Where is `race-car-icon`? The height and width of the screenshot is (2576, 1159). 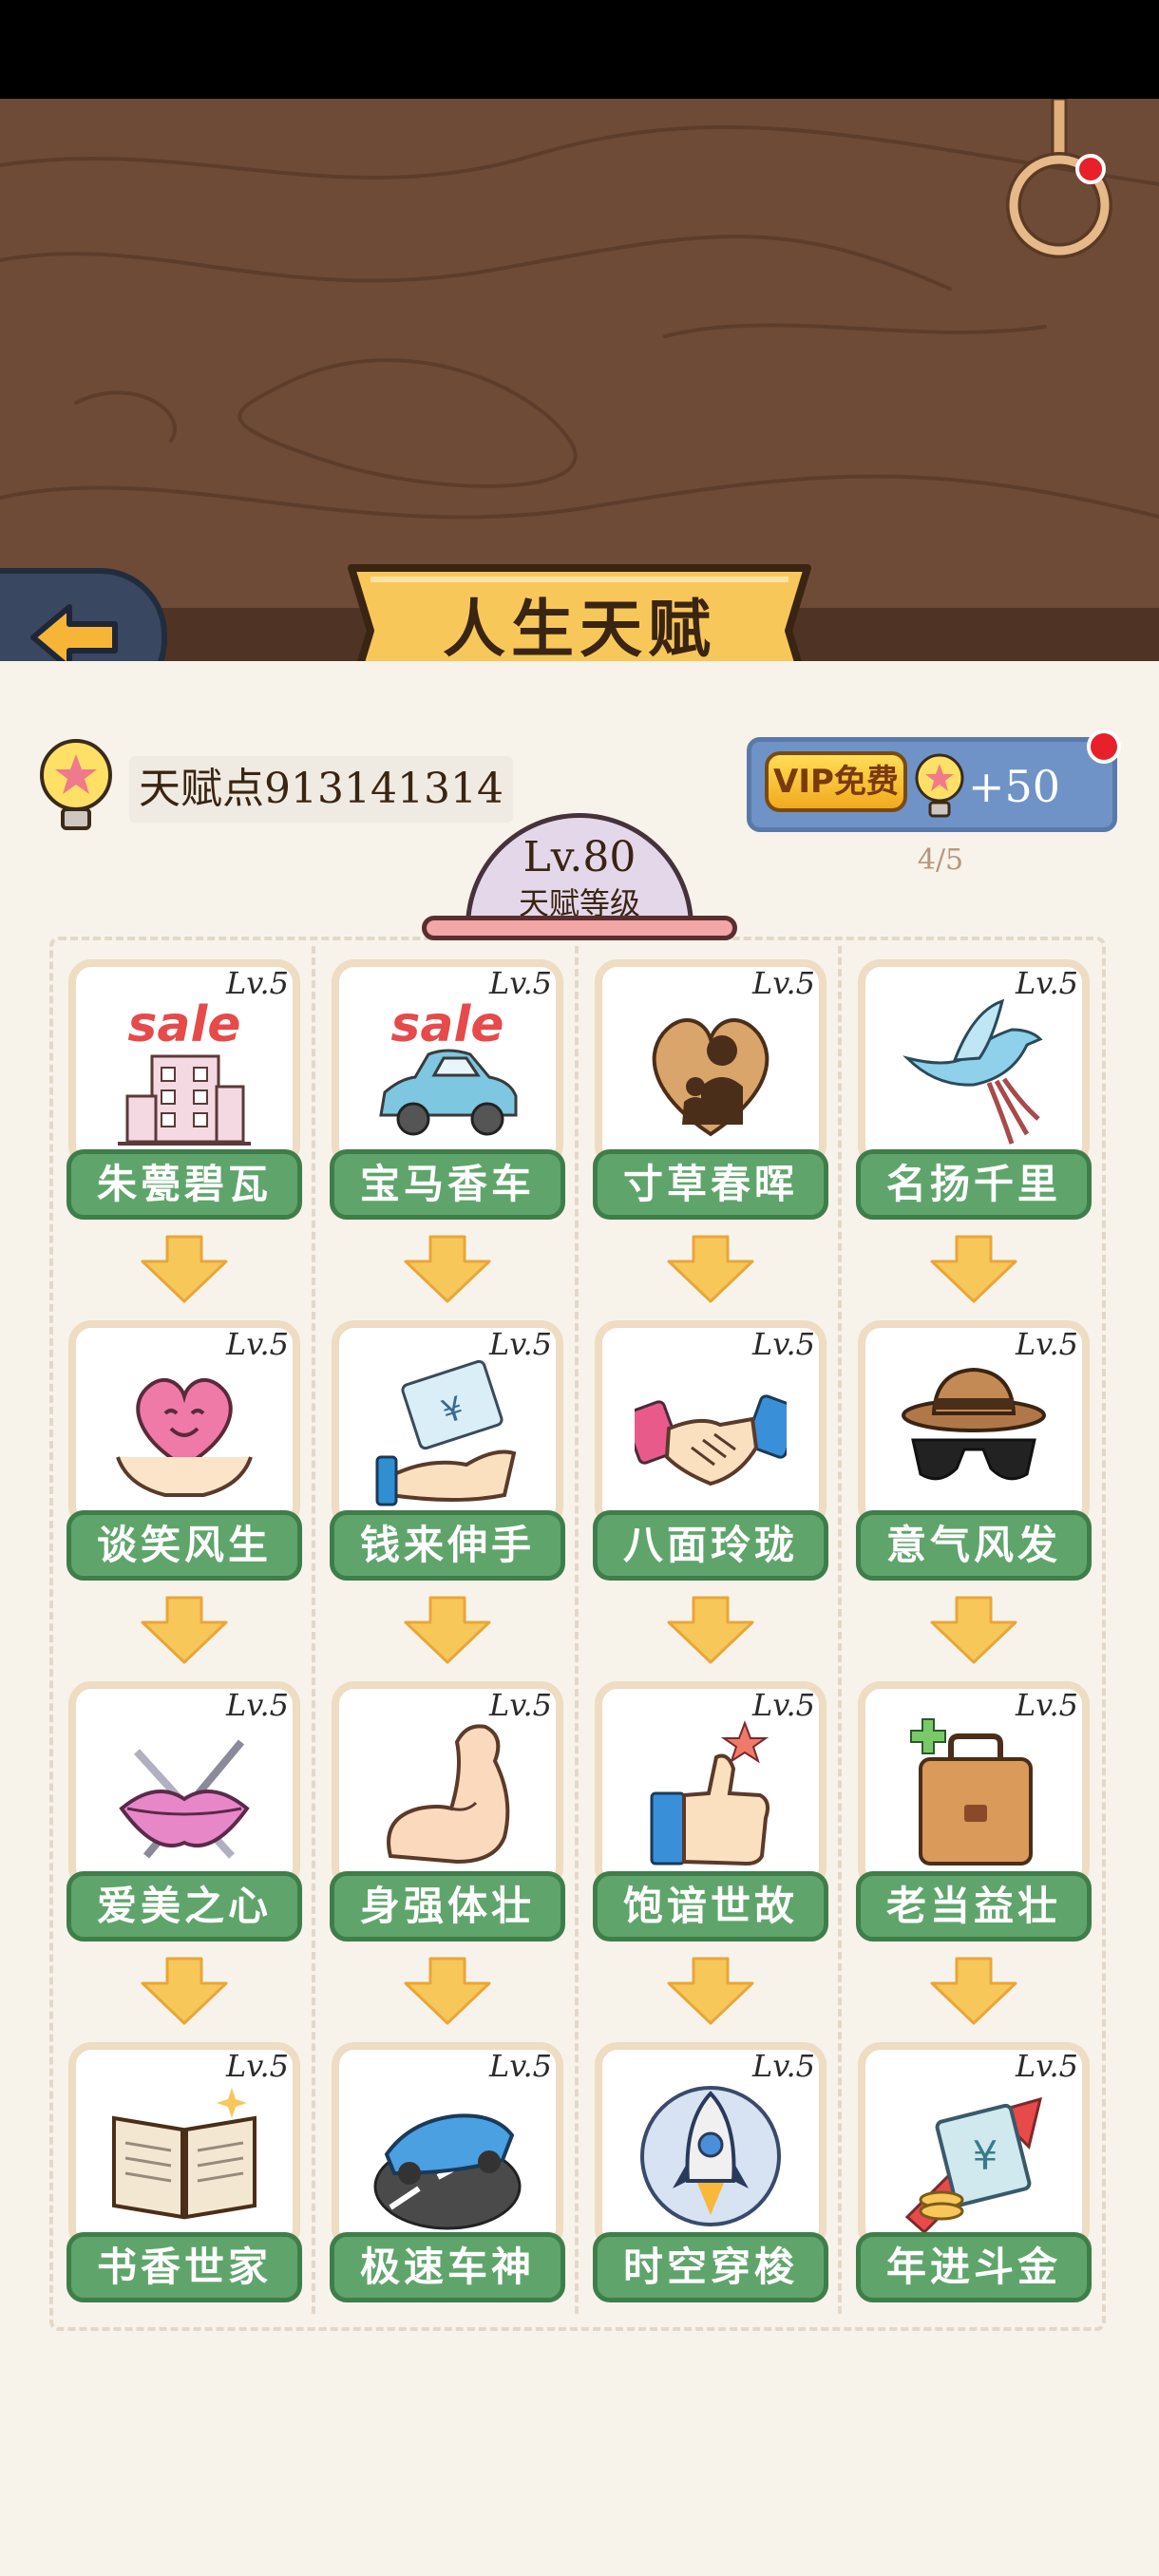 race-car-icon is located at coordinates (447, 2171).